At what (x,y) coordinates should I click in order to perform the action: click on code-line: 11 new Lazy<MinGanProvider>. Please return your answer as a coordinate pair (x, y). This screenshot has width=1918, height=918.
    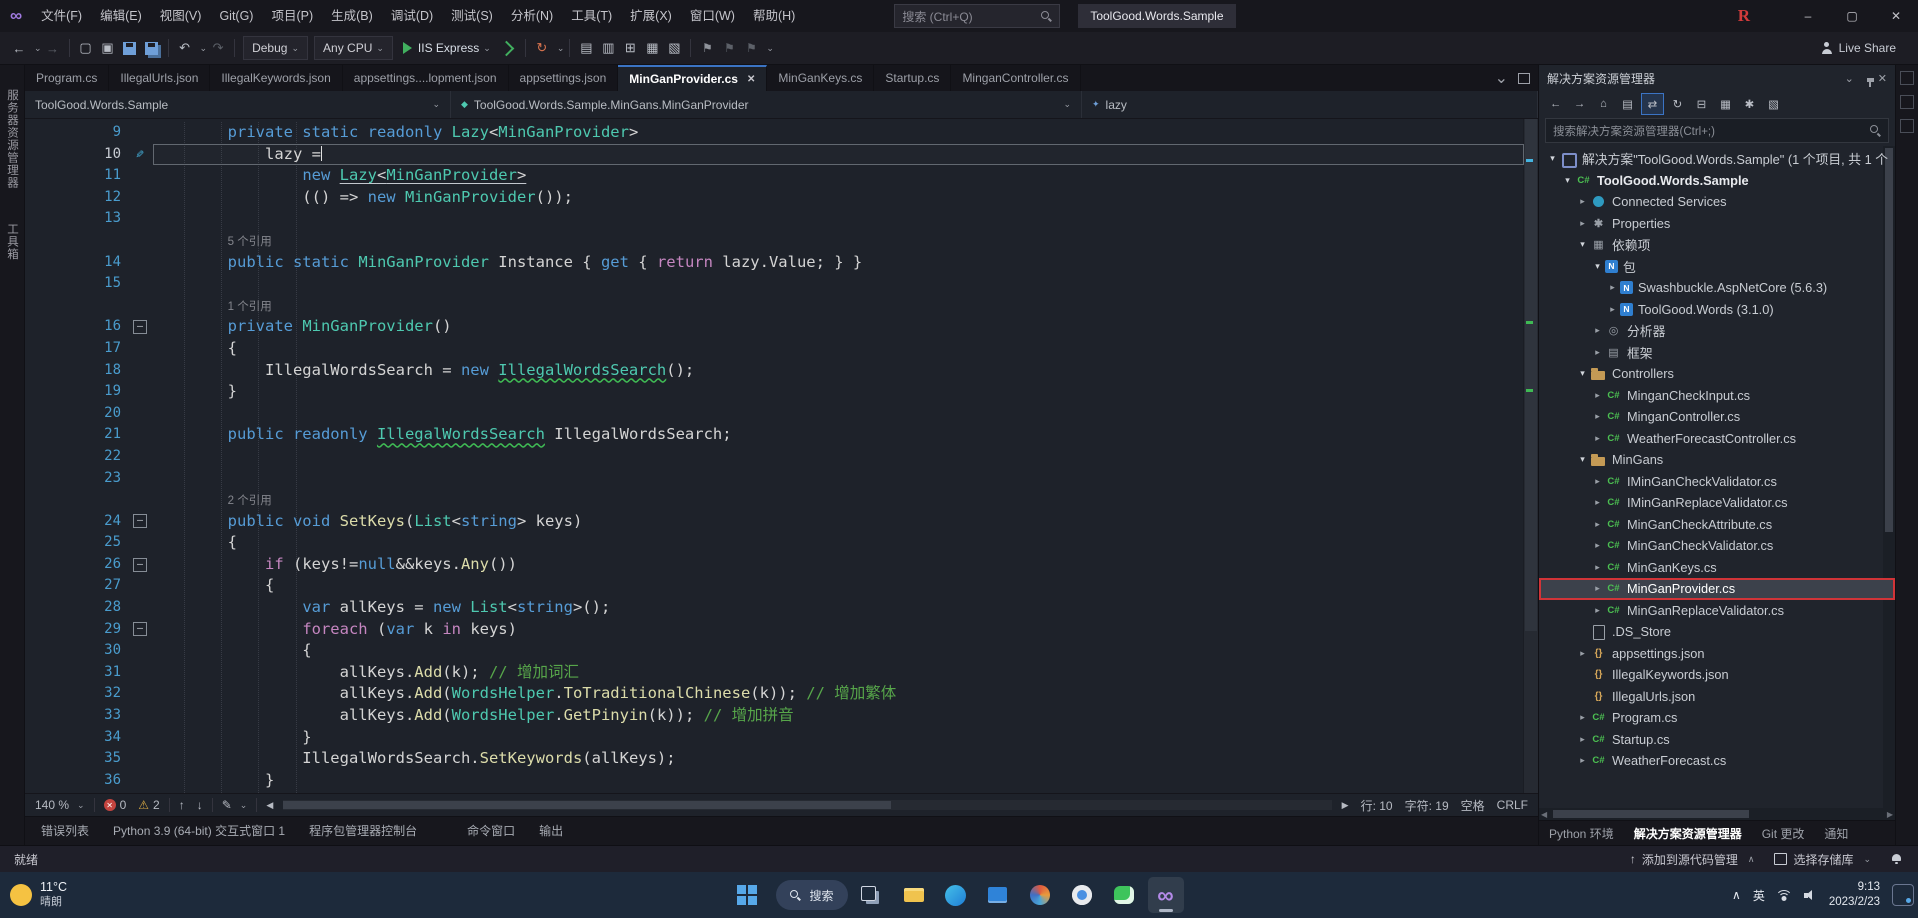
    Looking at the image, I should click on (774, 176).